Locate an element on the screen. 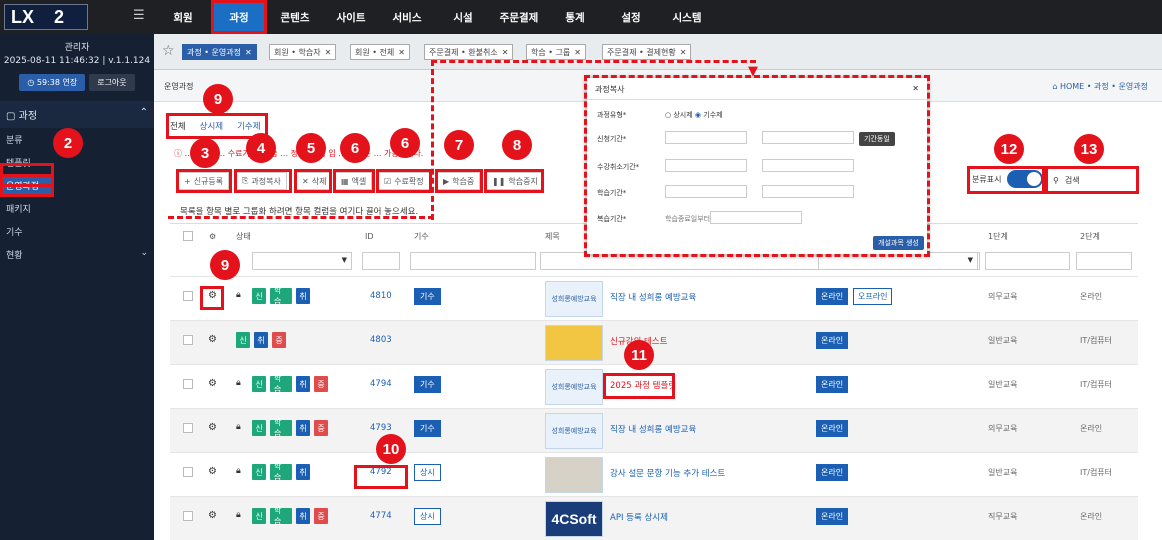  cohort-filter is located at coordinates (473, 261).